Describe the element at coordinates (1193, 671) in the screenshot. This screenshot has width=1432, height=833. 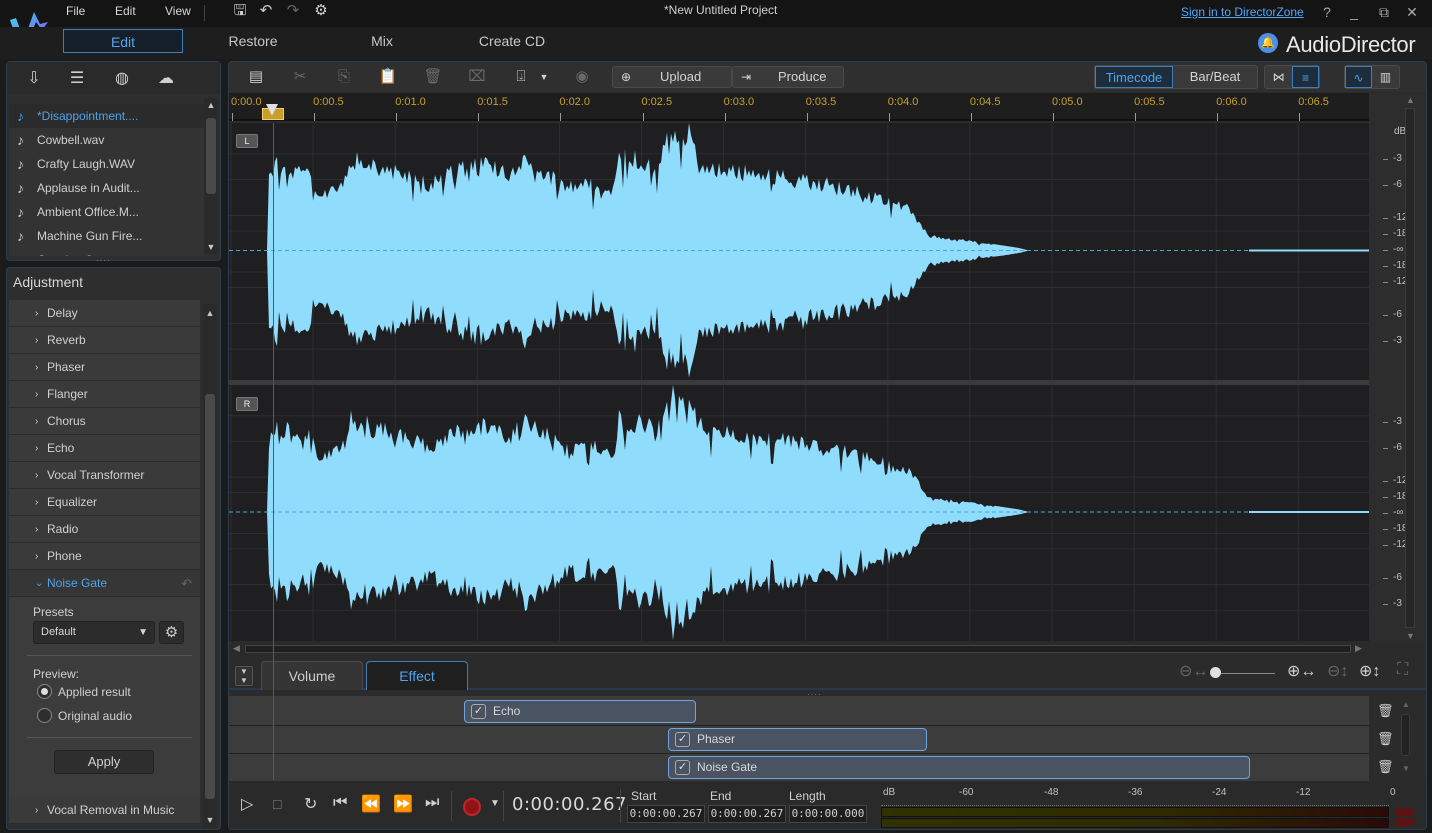
I see `zoom-out-horizontal-icon: ⊖↔` at that location.